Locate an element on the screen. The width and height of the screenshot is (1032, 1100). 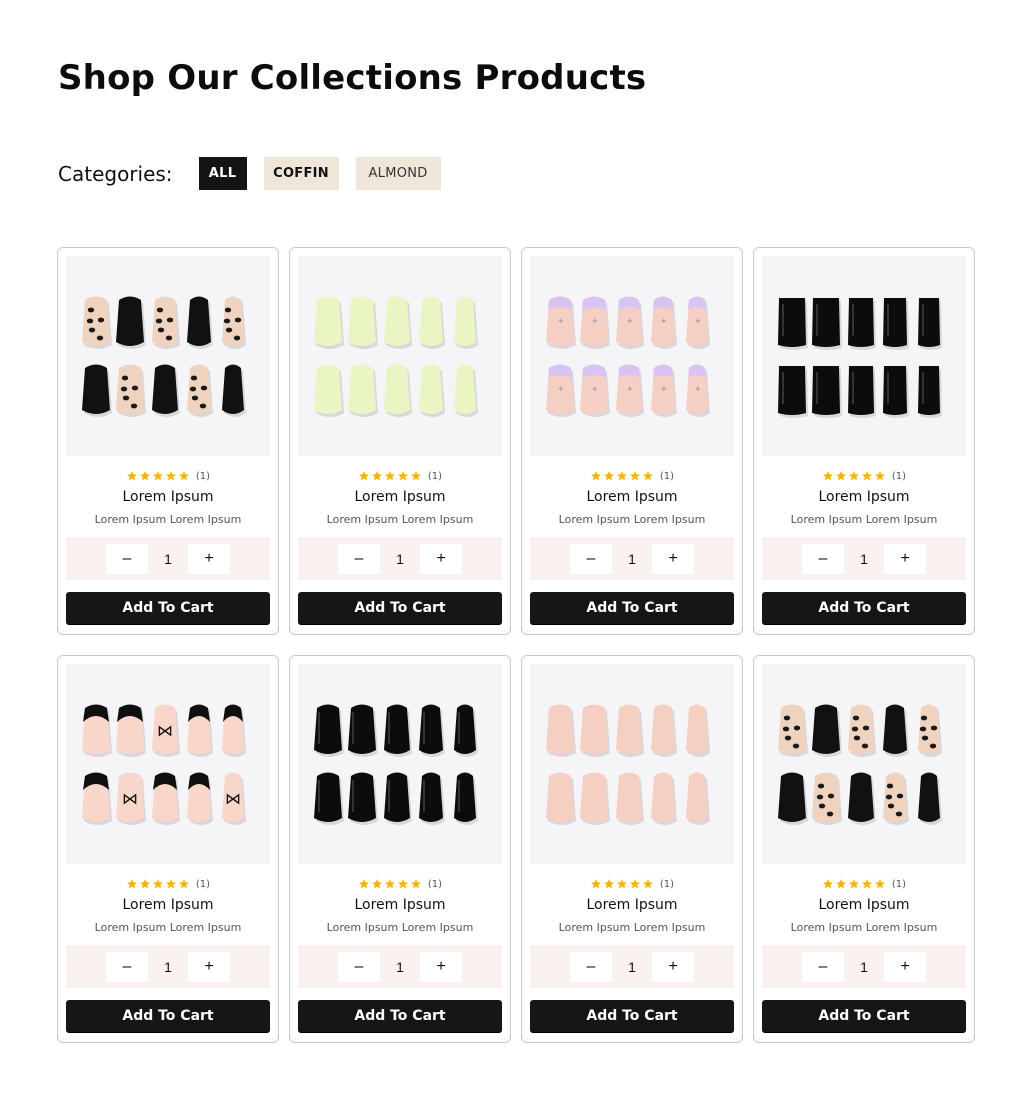
product-subtitle: Lorem Ipsum Lorem Ipsum is located at coordinates (168, 927).